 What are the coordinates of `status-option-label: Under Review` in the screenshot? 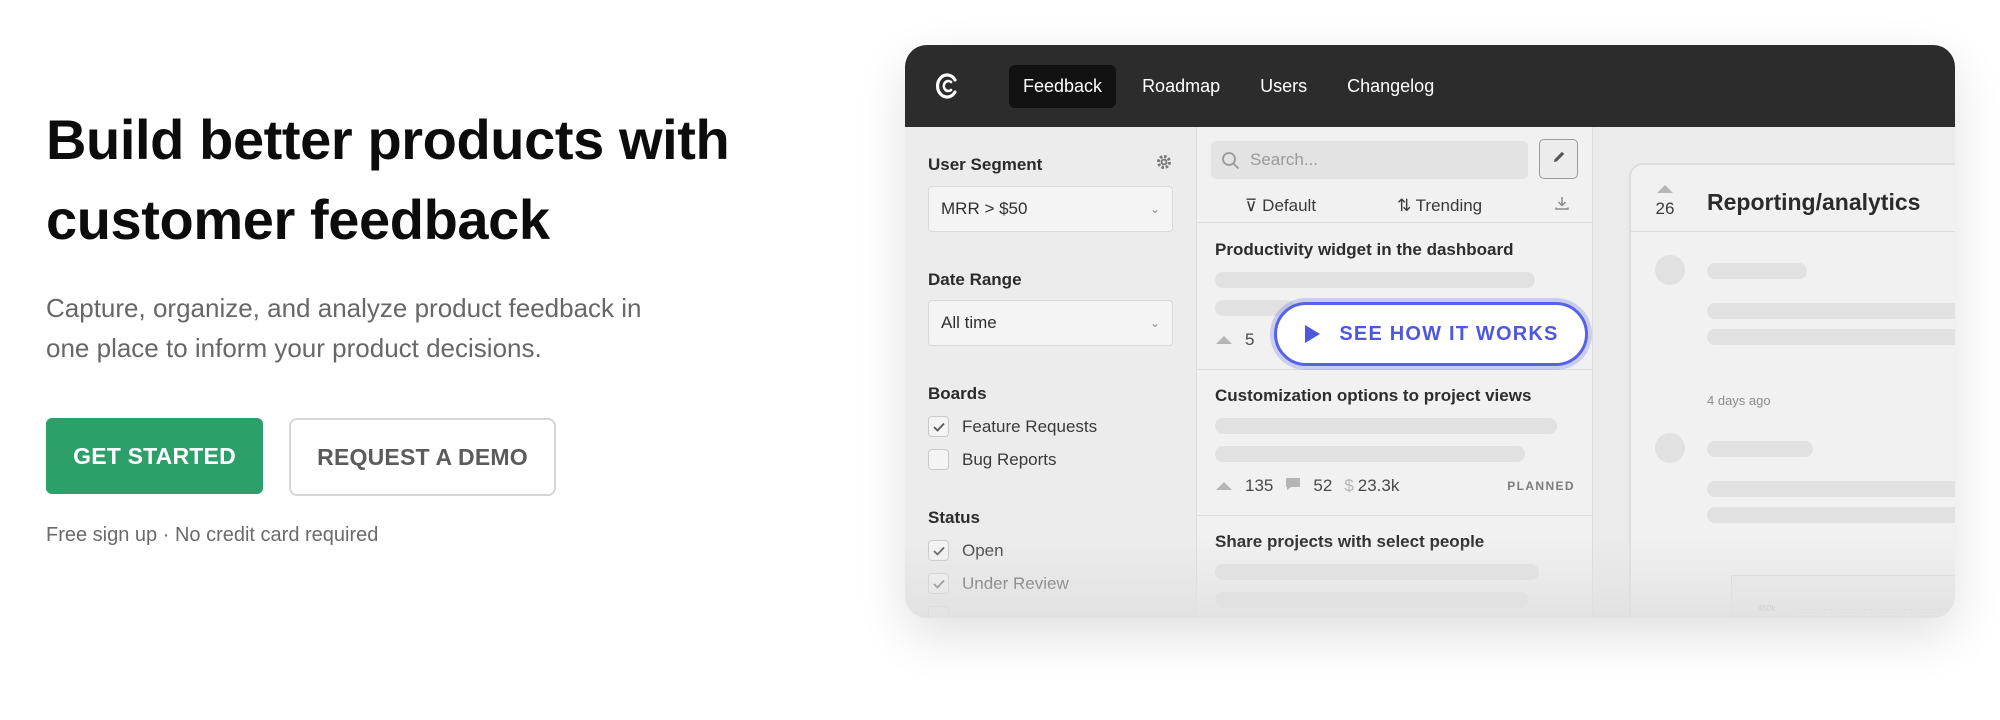 It's located at (1015, 583).